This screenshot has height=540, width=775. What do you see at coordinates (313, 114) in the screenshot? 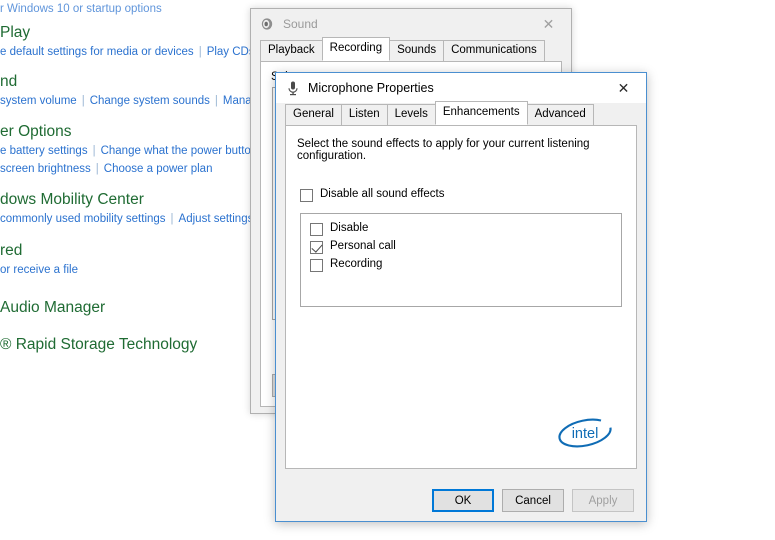
I see `tab-general: General` at bounding box center [313, 114].